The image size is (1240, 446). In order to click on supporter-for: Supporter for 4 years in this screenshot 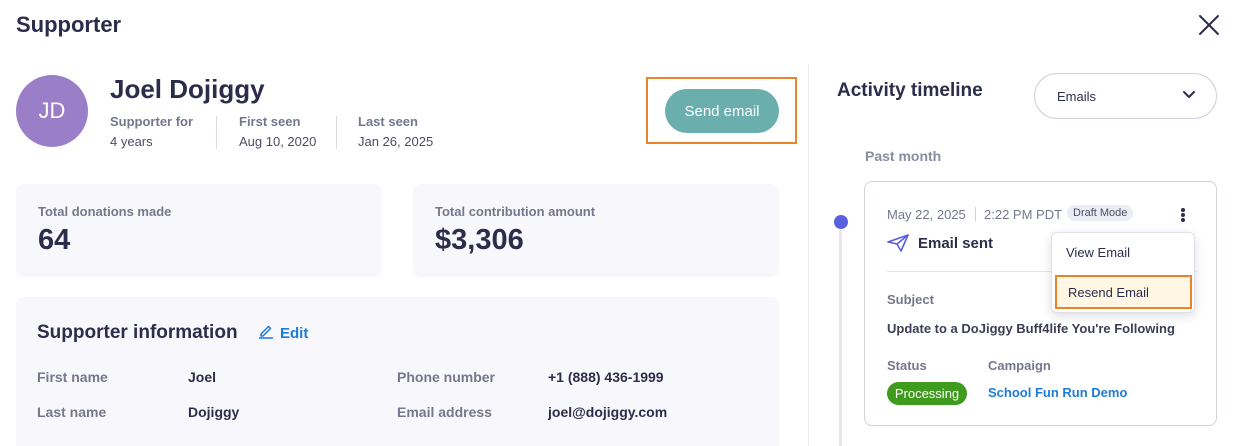, I will do `click(151, 131)`.